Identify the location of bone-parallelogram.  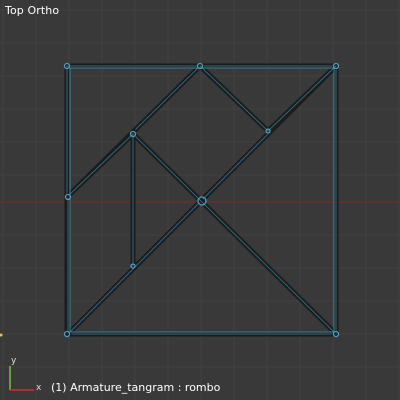
(100, 198).